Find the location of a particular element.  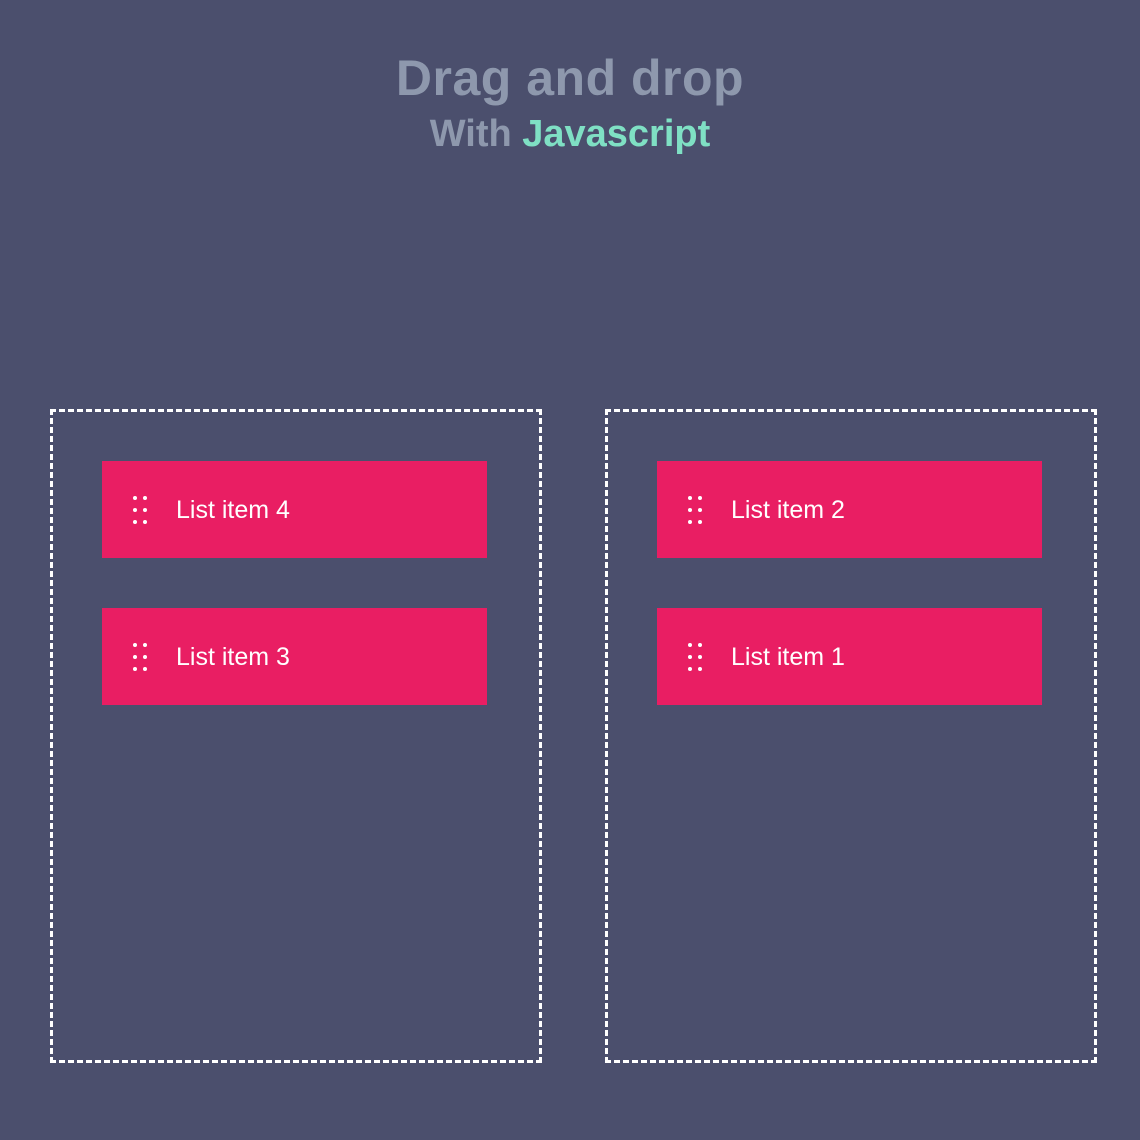

subtitle-prefix: With is located at coordinates (476, 134).